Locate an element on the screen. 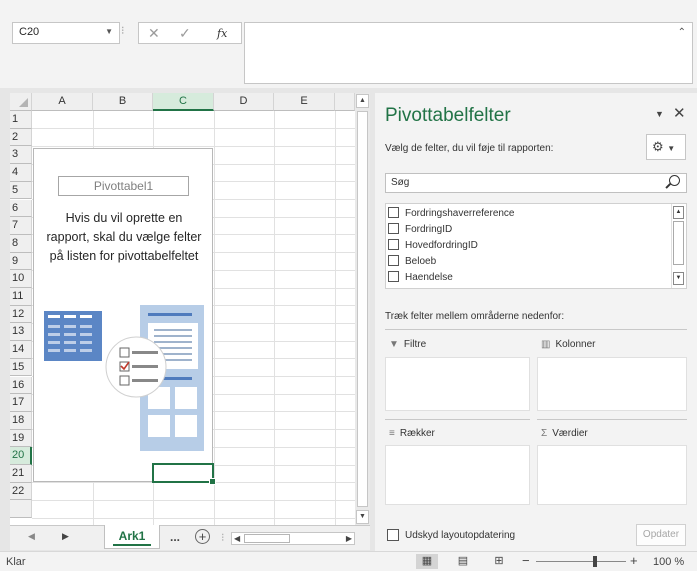  row-header: 8 is located at coordinates (21, 243).